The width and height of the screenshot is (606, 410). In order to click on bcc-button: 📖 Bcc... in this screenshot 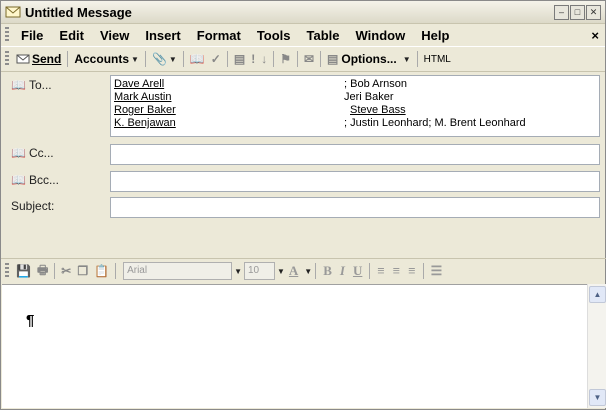, I will do `click(35, 180)`.